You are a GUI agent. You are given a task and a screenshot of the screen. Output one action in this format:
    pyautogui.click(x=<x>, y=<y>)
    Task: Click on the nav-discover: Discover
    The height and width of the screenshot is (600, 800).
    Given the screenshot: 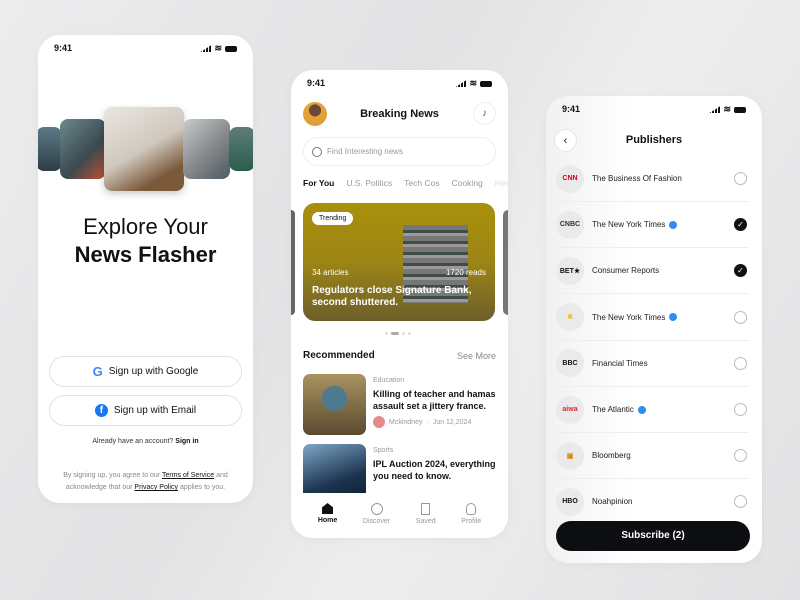 What is the action you would take?
    pyautogui.click(x=376, y=520)
    